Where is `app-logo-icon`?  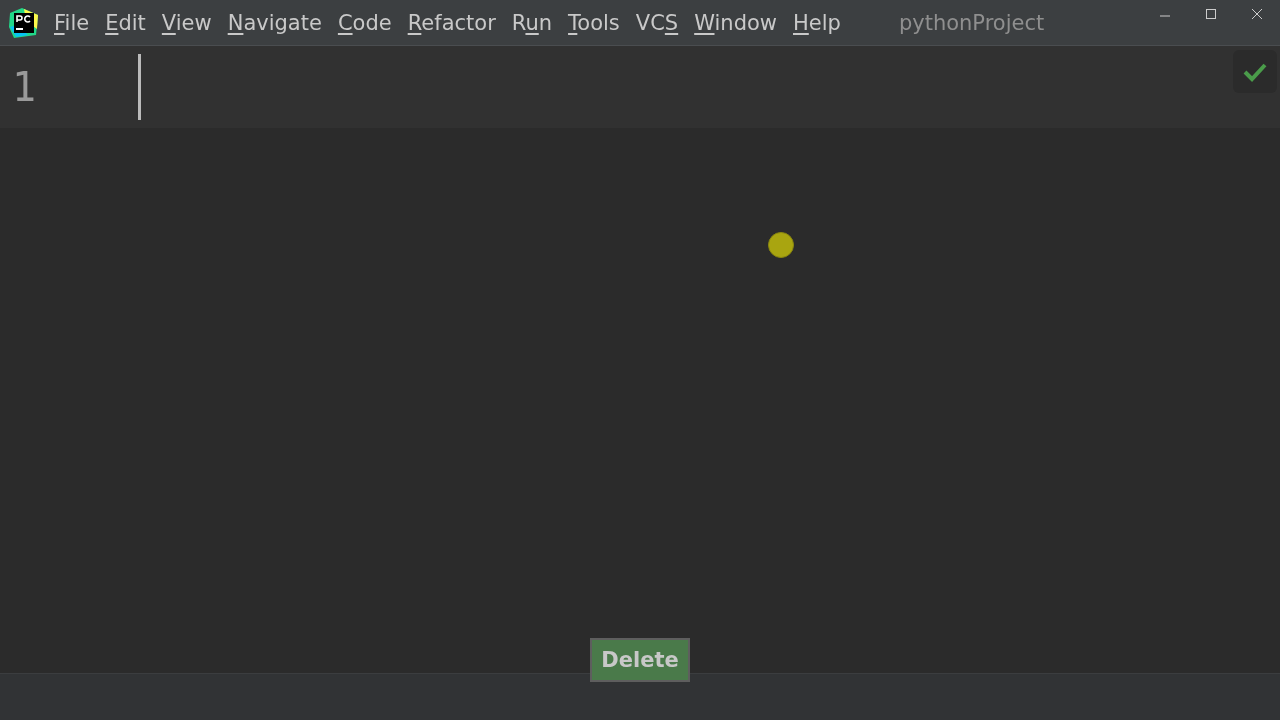
app-logo-icon is located at coordinates (24, 22).